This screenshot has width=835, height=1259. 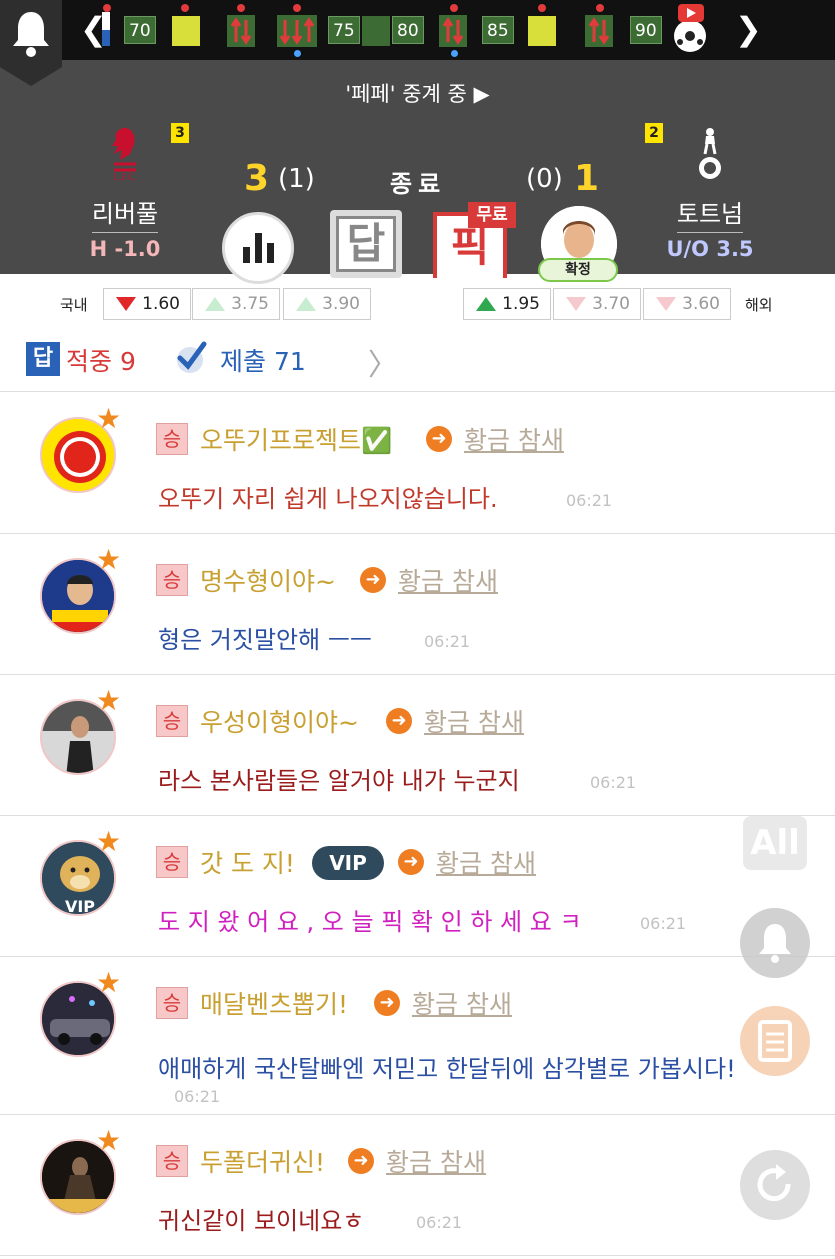 What do you see at coordinates (348, 863) in the screenshot?
I see `vip-badge: VIP` at bounding box center [348, 863].